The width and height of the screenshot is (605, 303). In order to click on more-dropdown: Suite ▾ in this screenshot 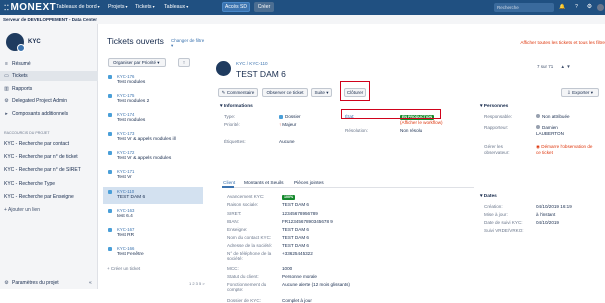, I will do `click(321, 92)`.